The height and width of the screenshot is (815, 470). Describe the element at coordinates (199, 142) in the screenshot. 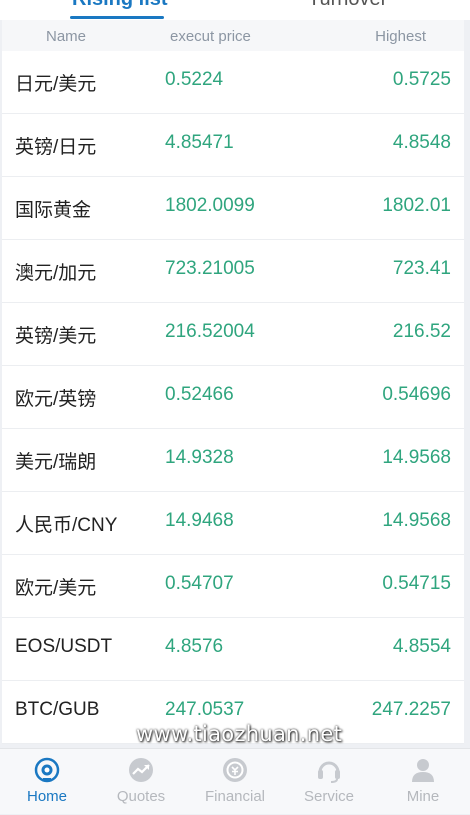

I see `row-price: 4.85471` at that location.